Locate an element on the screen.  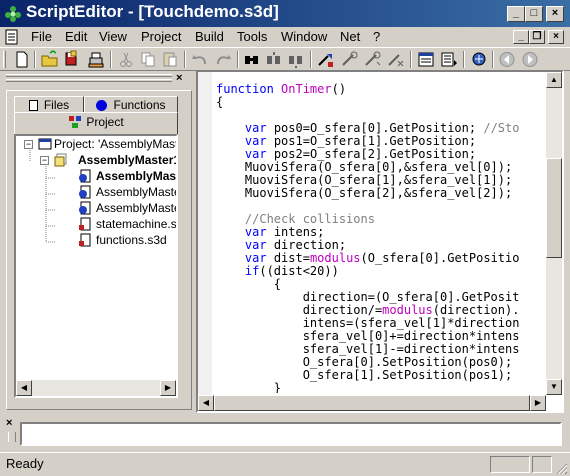
tab-functions-label: Functions is located at coordinates (139, 105).